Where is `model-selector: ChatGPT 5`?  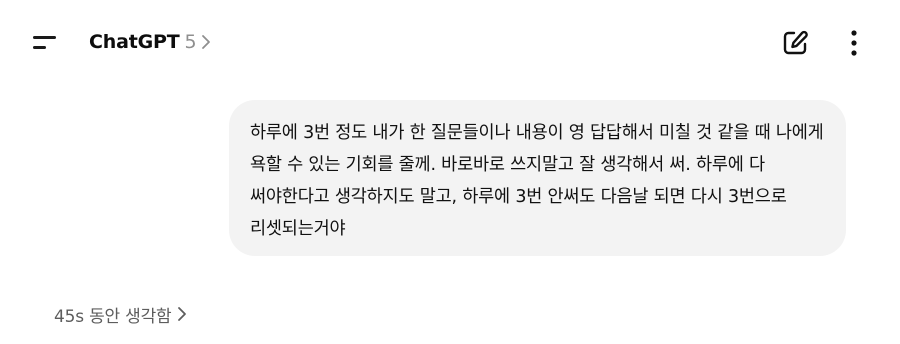 model-selector: ChatGPT 5 is located at coordinates (151, 42).